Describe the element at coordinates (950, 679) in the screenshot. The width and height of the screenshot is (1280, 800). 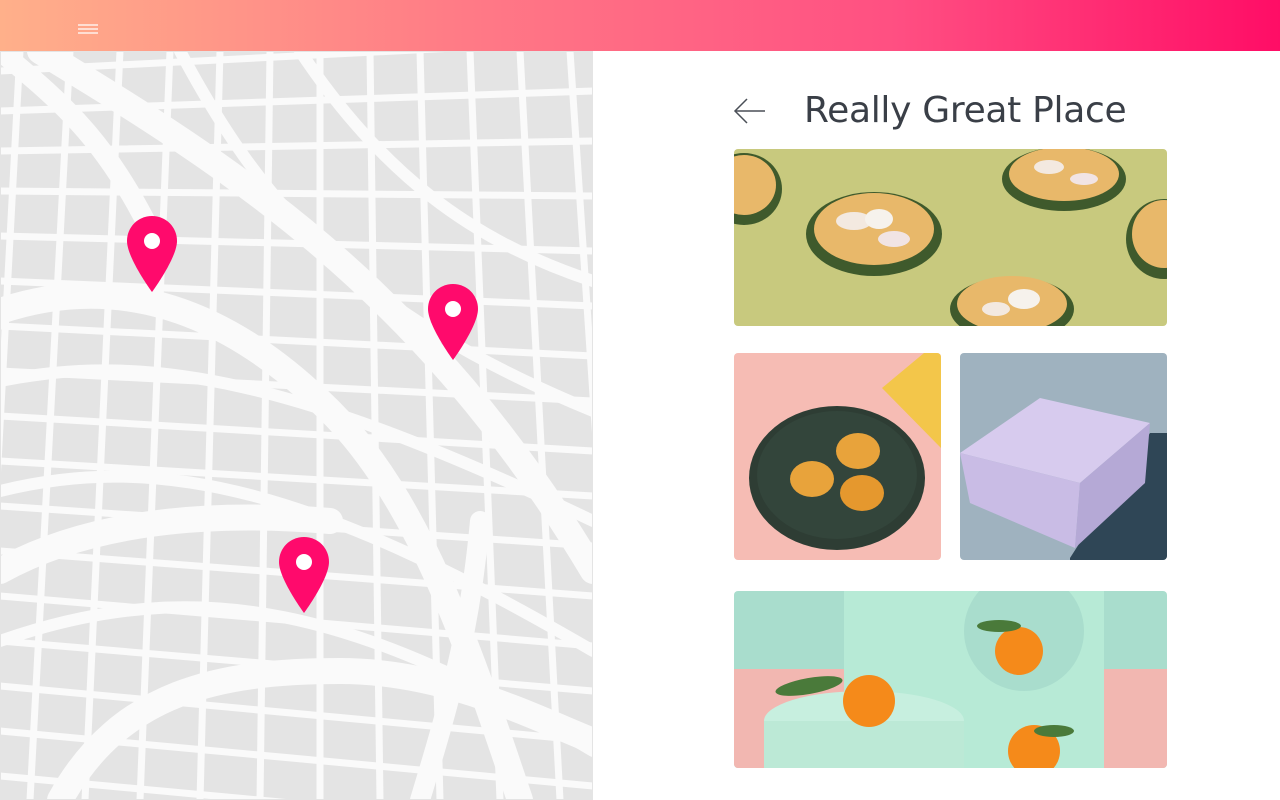
I see `mandarins-on-mint-photo` at that location.